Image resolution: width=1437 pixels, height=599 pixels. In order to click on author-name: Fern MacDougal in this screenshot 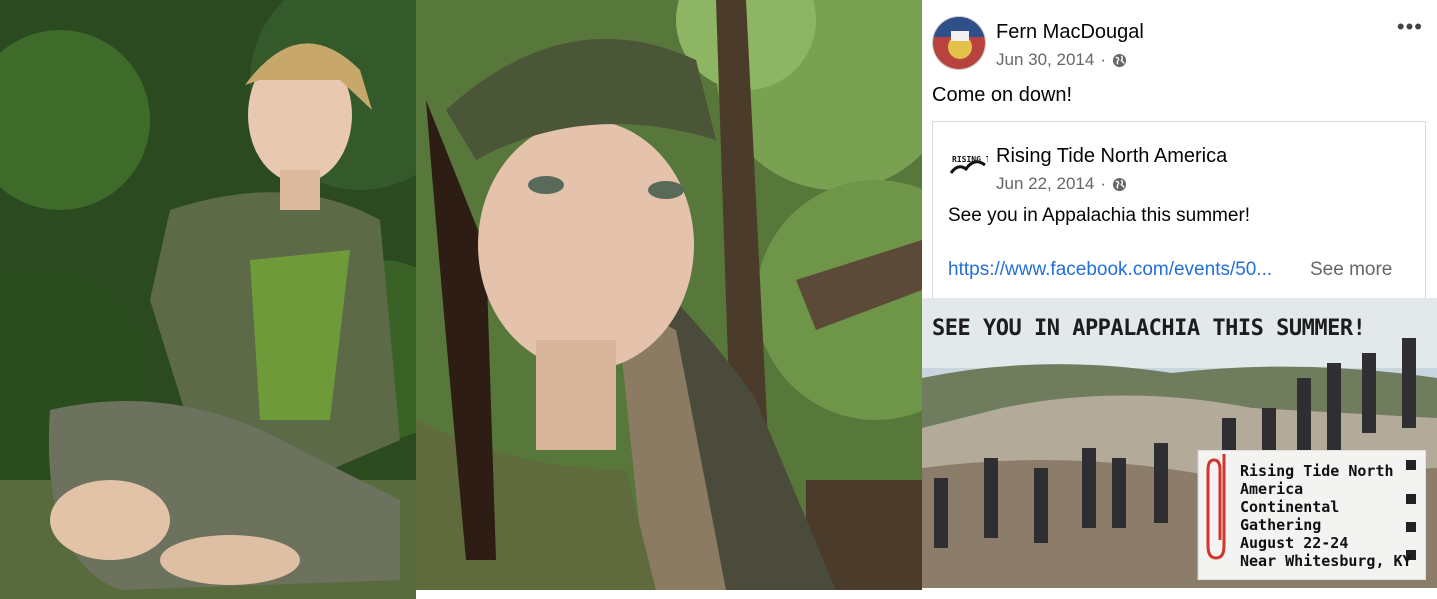, I will do `click(1070, 32)`.